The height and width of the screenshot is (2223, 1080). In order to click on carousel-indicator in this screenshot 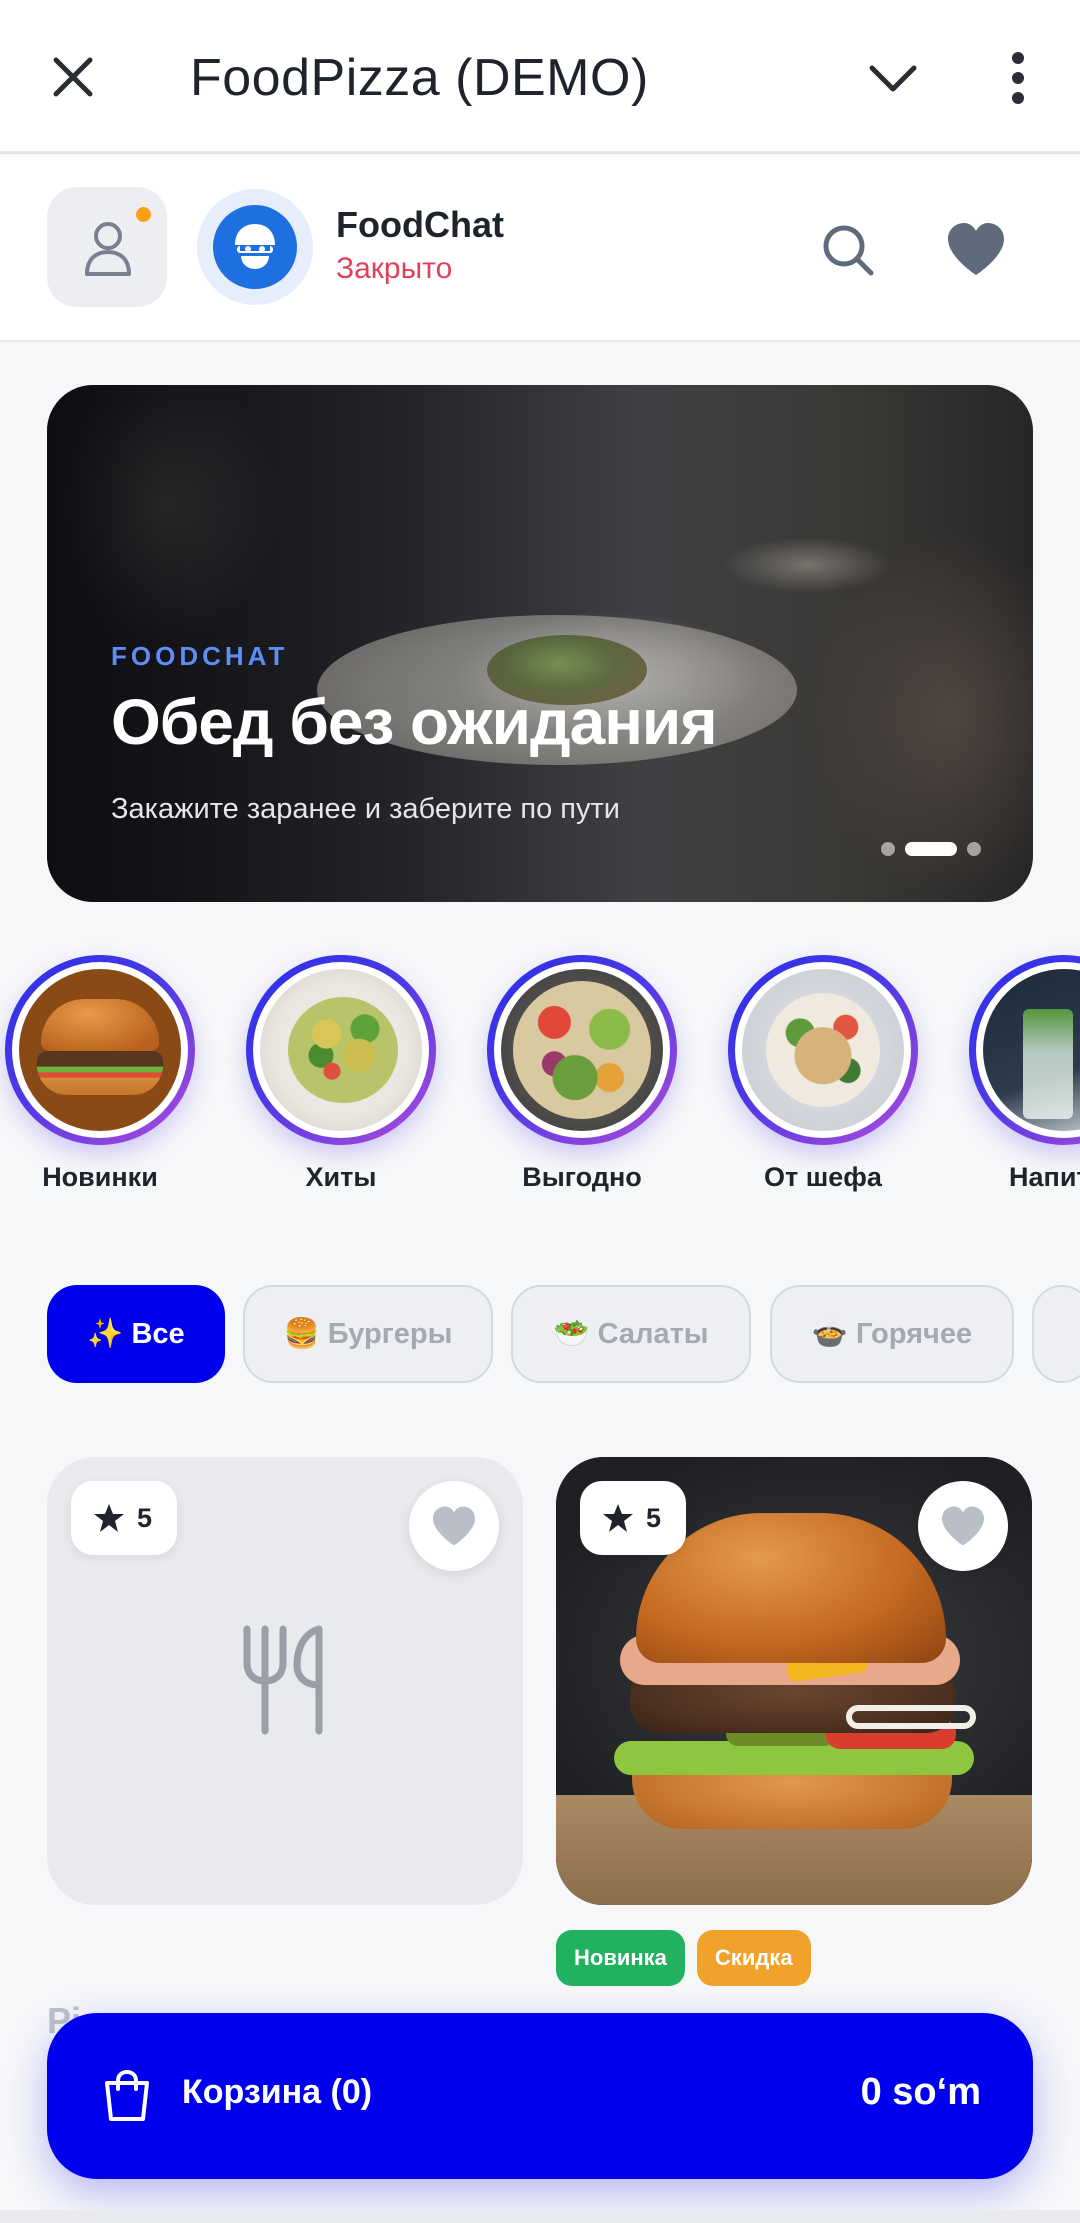, I will do `click(931, 849)`.